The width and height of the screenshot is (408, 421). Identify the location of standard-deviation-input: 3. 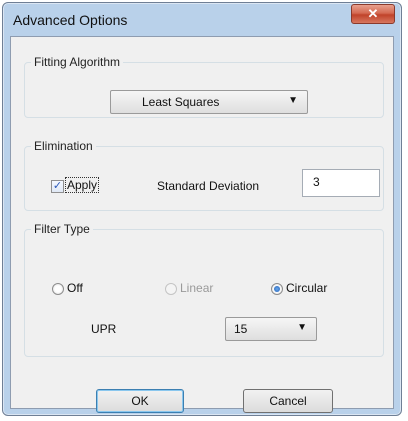
(341, 183).